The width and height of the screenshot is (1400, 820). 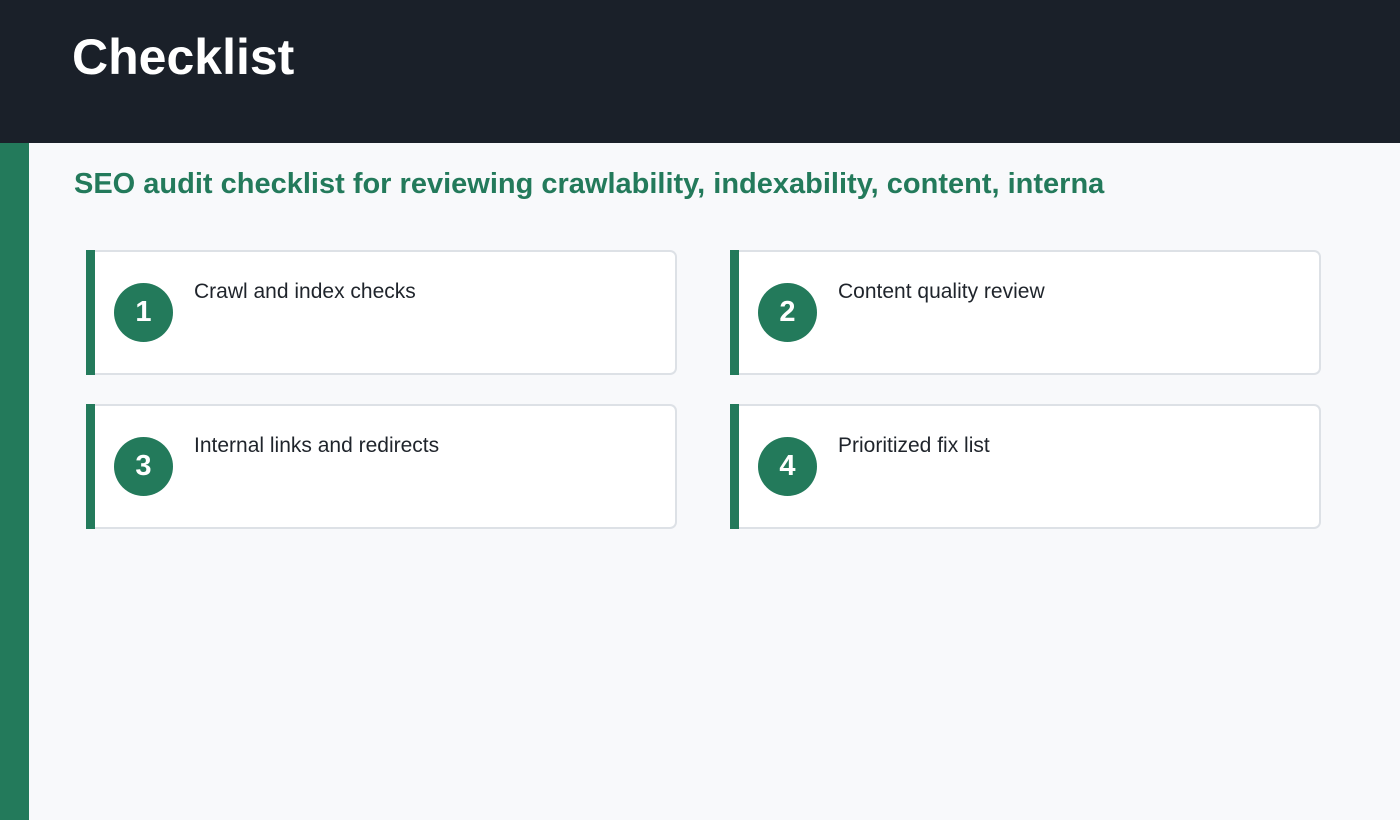 I want to click on checklist-item: 4 Prioritized fix list, so click(x=1025, y=466).